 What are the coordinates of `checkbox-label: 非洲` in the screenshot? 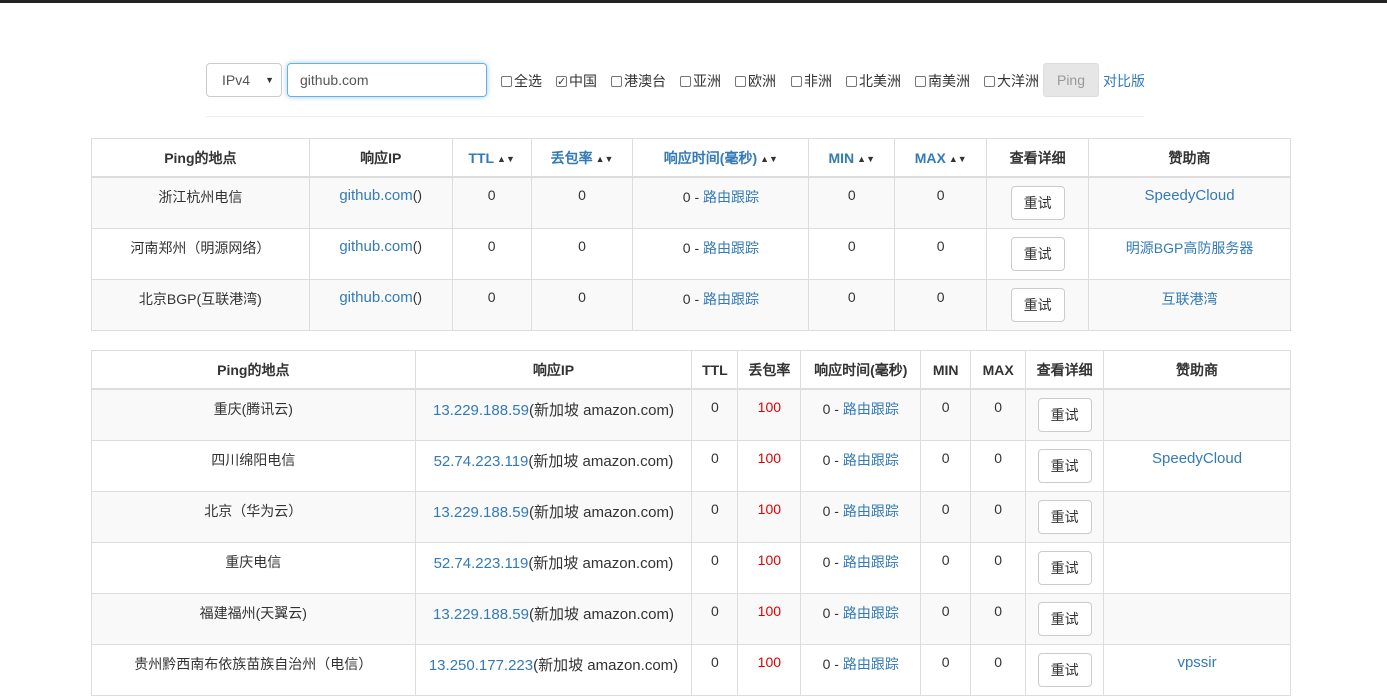 It's located at (818, 81).